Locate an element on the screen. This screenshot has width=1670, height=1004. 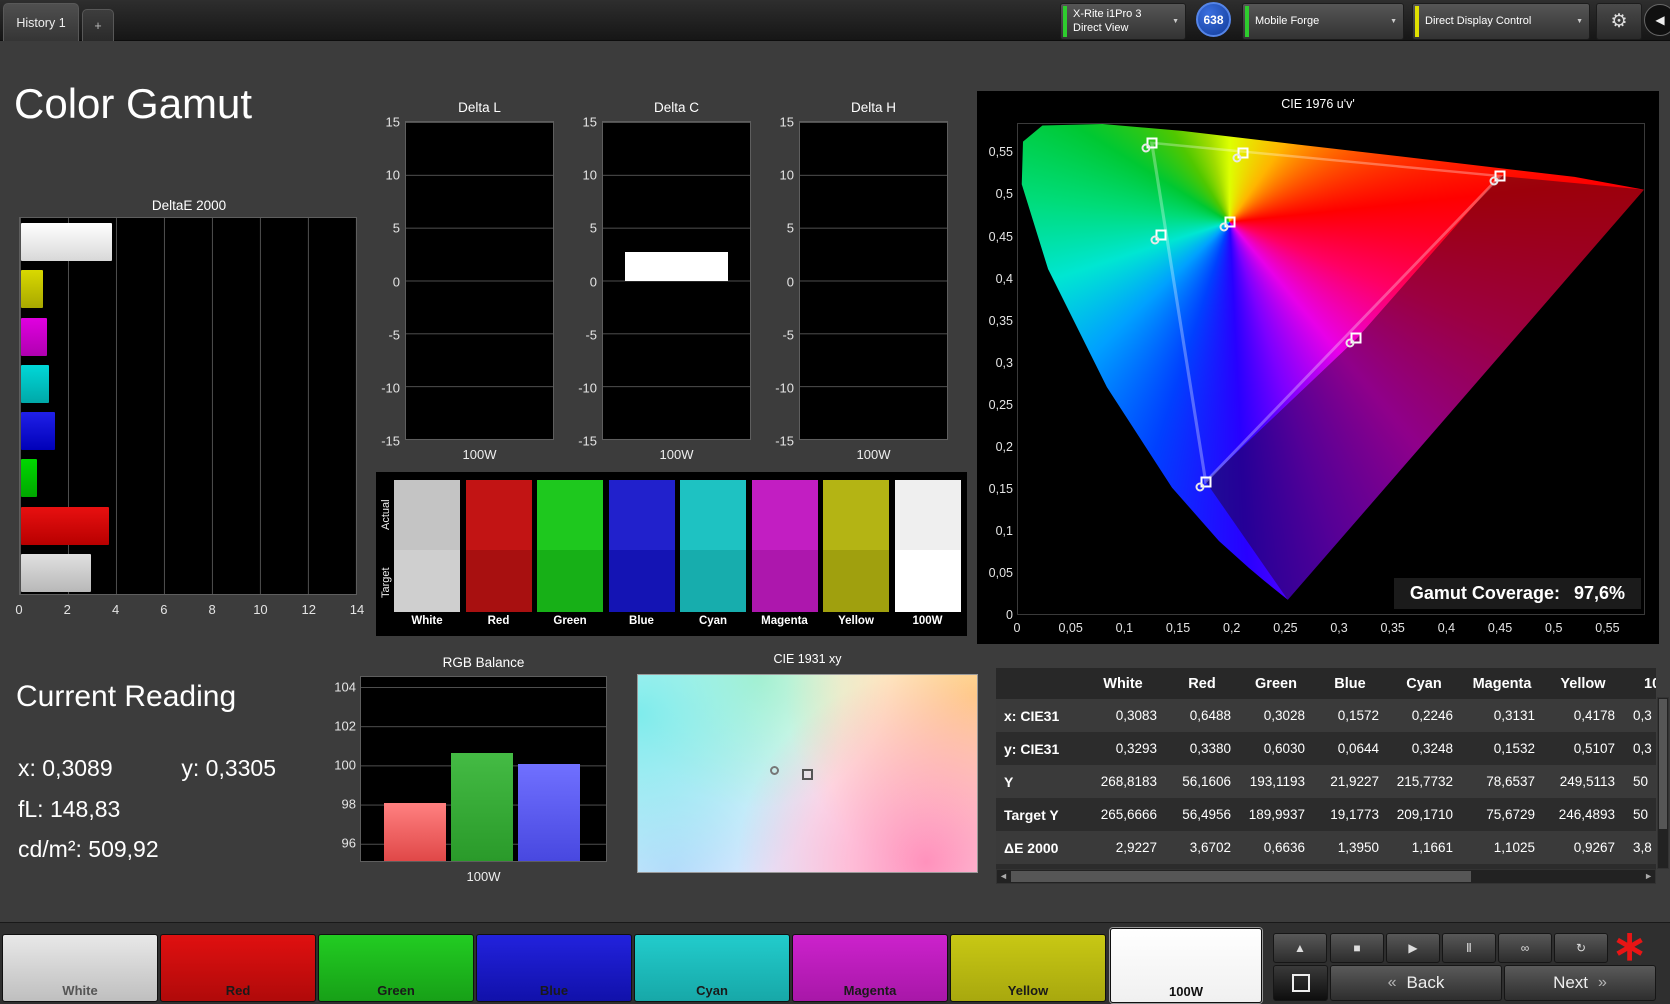
swatch-100w: 100W is located at coordinates (927, 553).